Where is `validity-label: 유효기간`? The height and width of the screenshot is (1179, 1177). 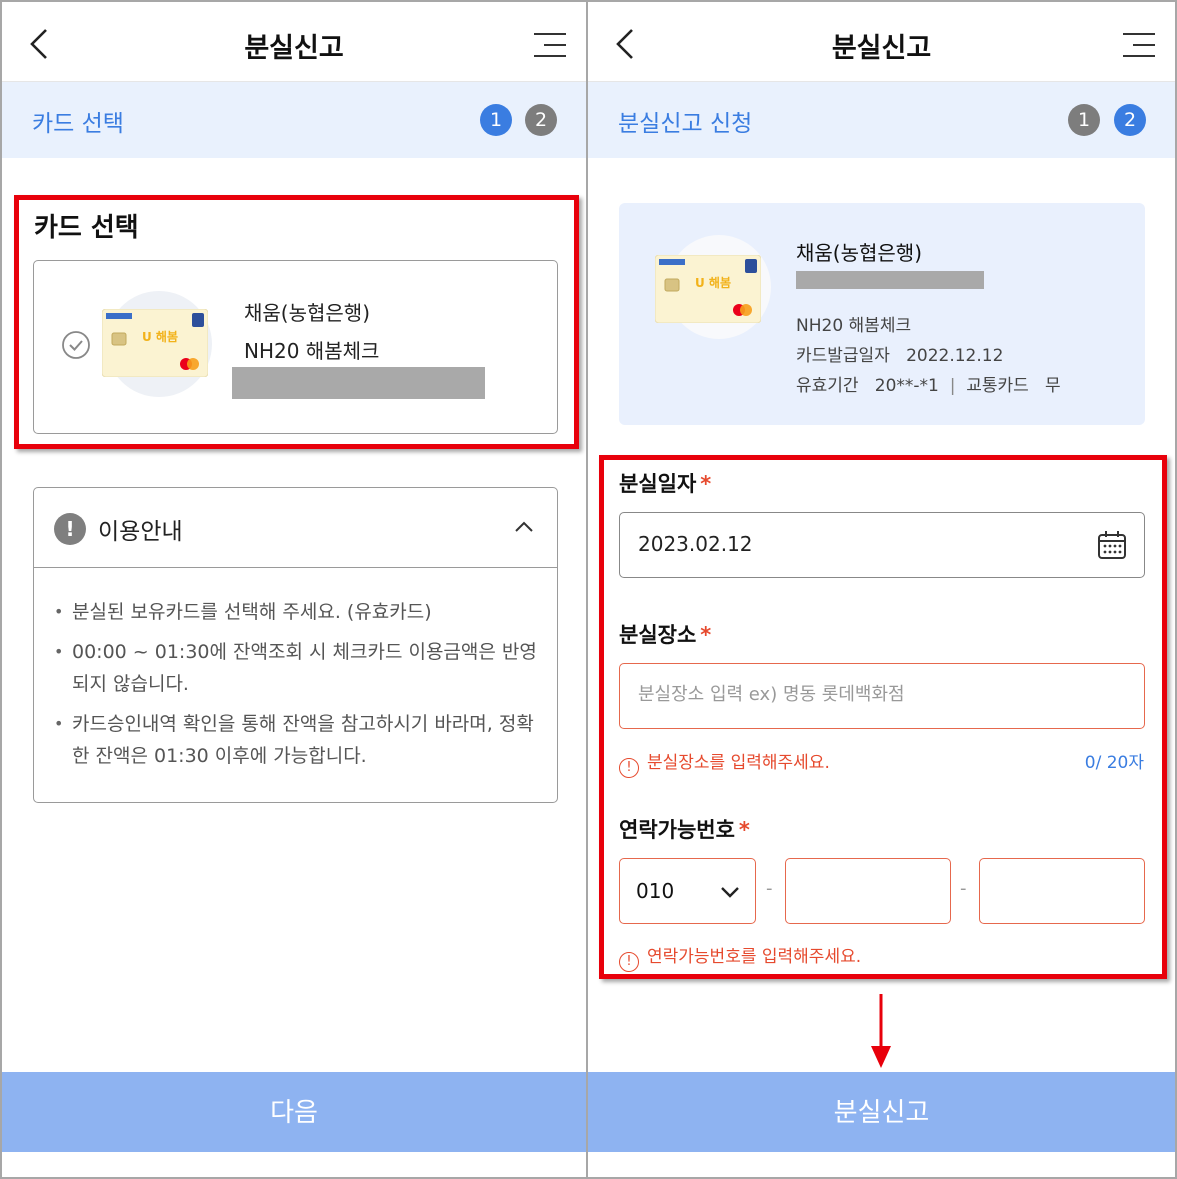
validity-label: 유효기간 is located at coordinates (827, 386).